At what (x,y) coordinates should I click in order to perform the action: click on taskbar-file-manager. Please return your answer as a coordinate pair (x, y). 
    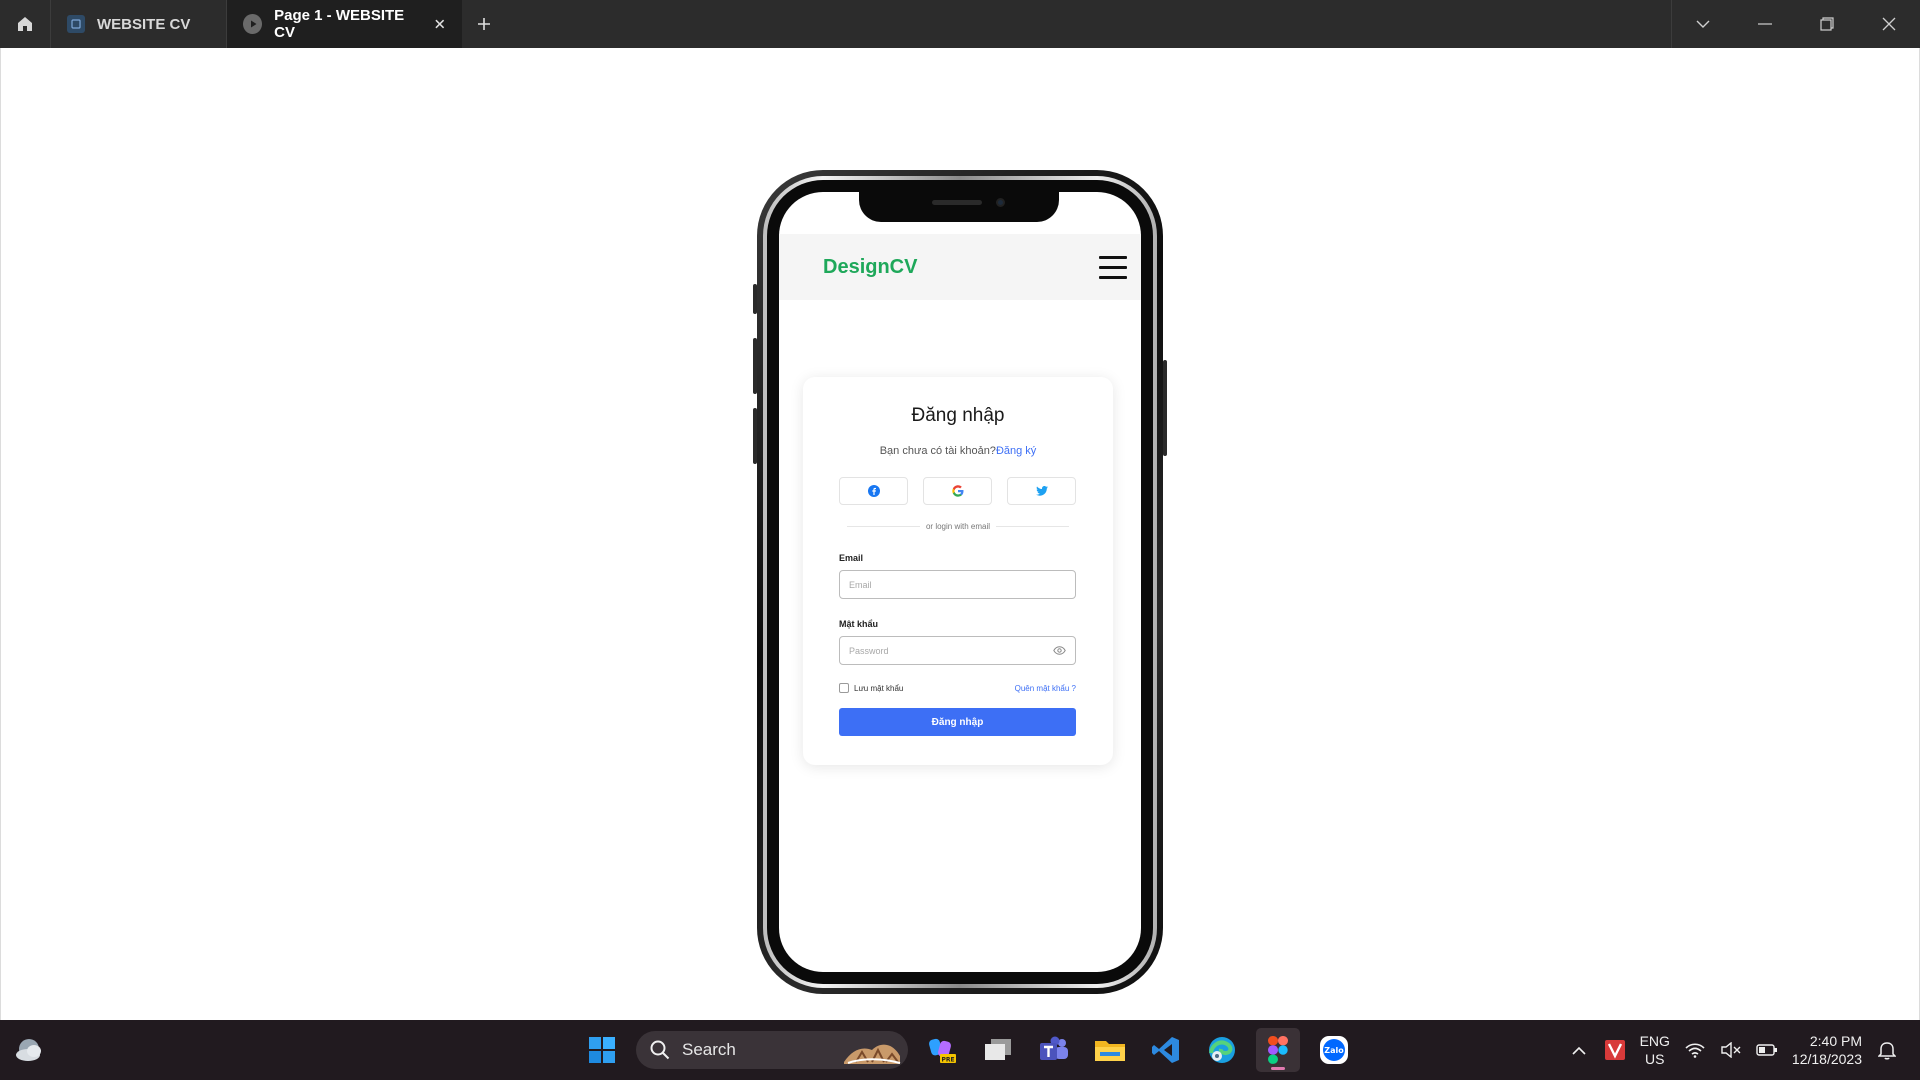
    Looking at the image, I should click on (998, 1050).